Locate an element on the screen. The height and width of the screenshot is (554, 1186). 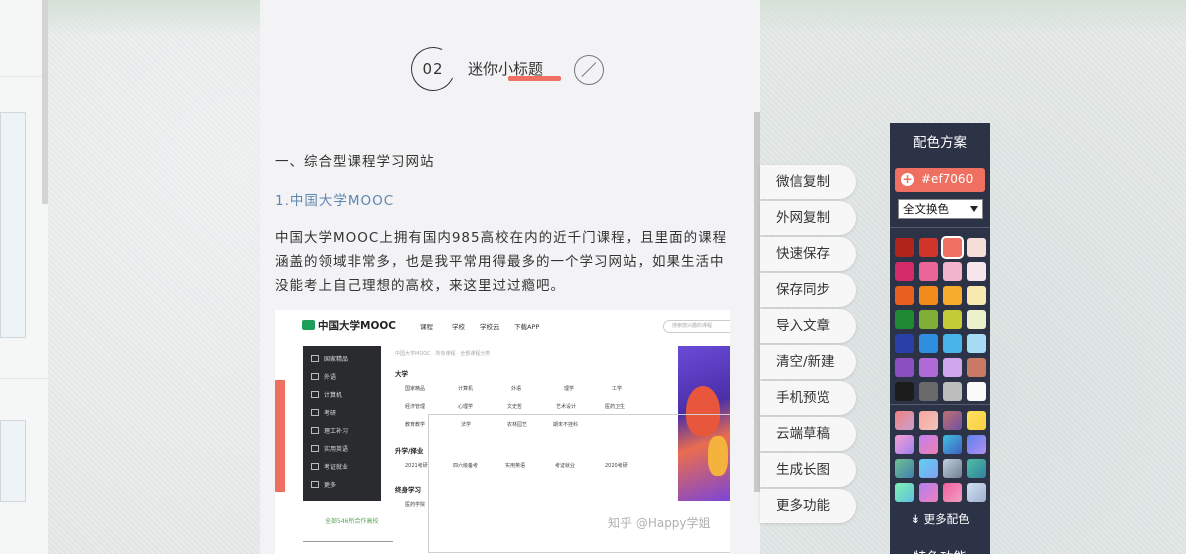
add-color-icon: + is located at coordinates (907, 179).